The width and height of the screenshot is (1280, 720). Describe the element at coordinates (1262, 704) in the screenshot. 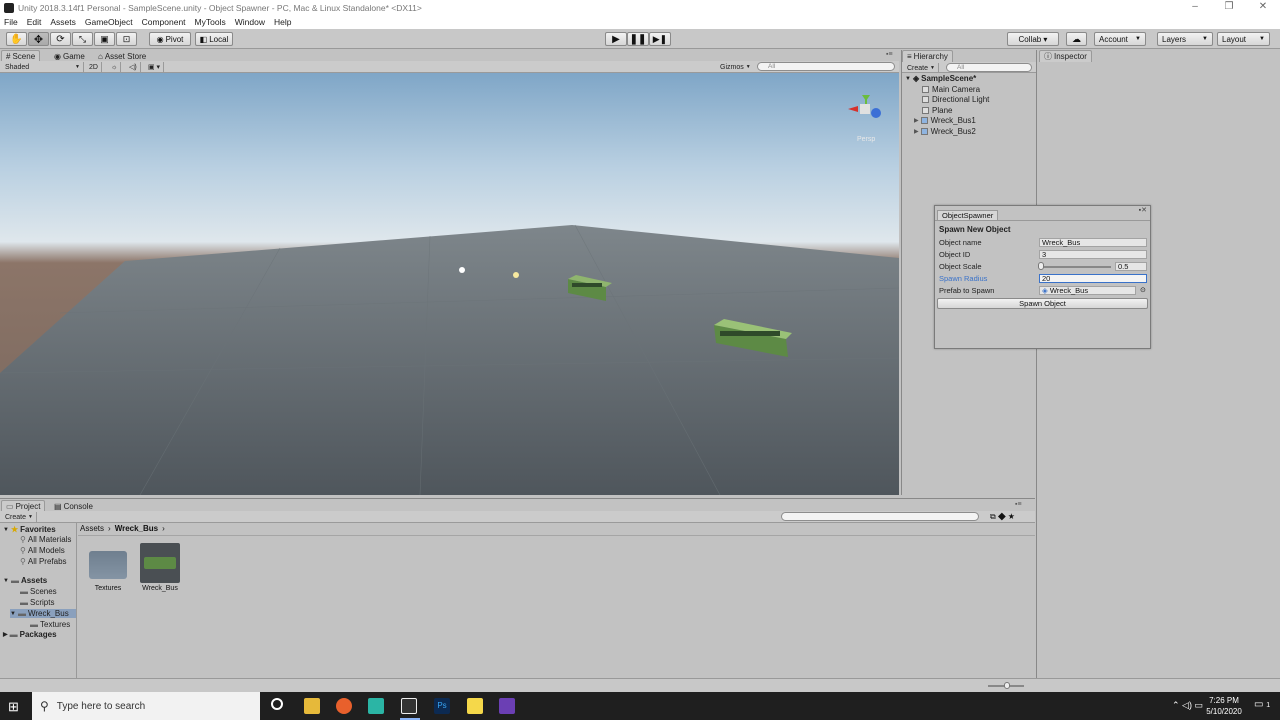

I see `notification-icon: ▭ 1` at that location.